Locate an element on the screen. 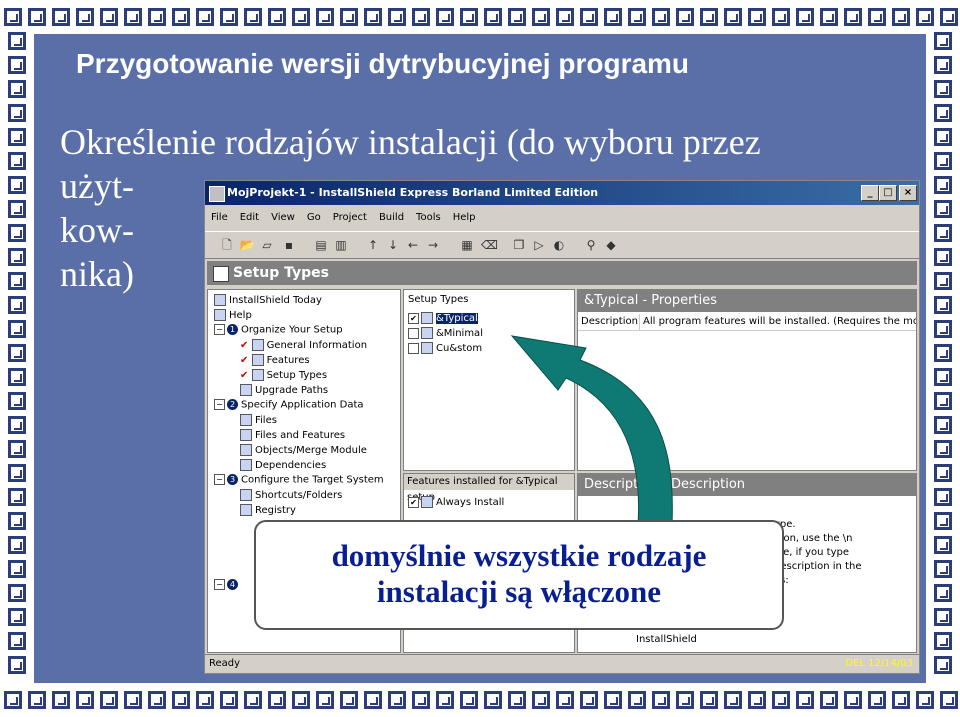 Image resolution: width=960 pixels, height=717 pixels. tree-item-label: Configure the Target System is located at coordinates (312, 480).